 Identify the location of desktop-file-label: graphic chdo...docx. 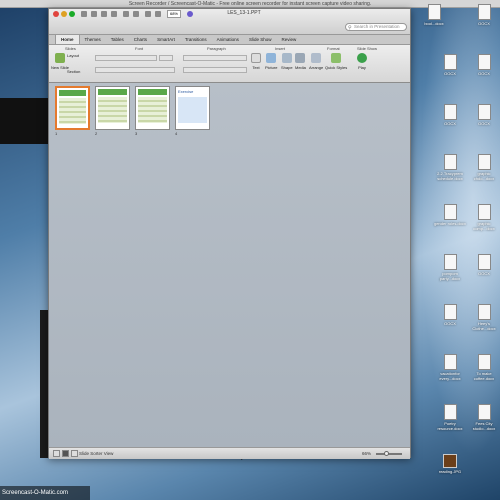
(484, 176).